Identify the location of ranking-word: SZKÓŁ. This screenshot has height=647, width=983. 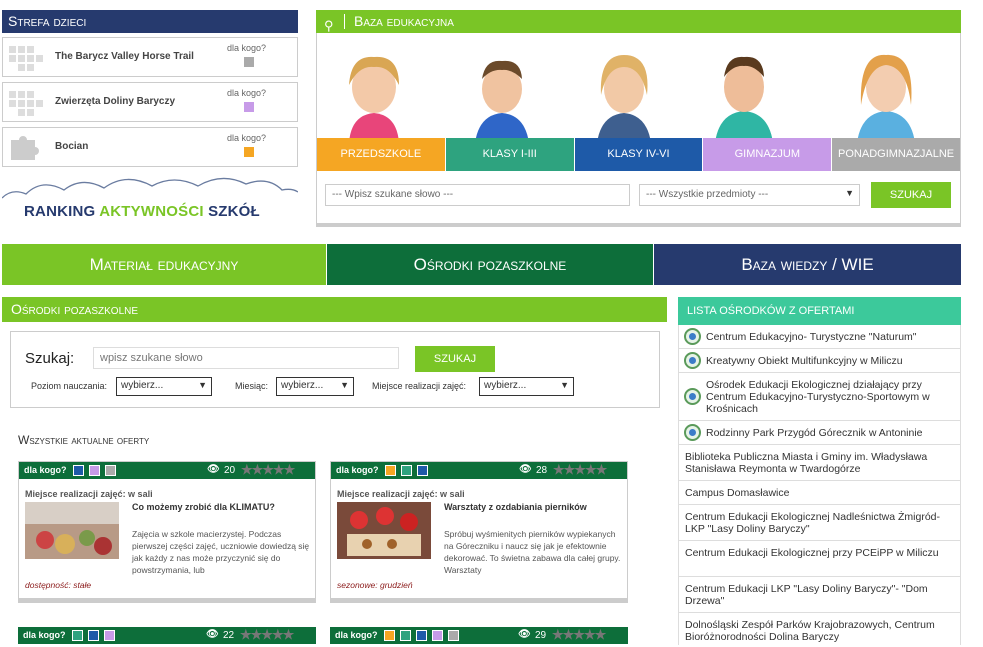
(231, 211).